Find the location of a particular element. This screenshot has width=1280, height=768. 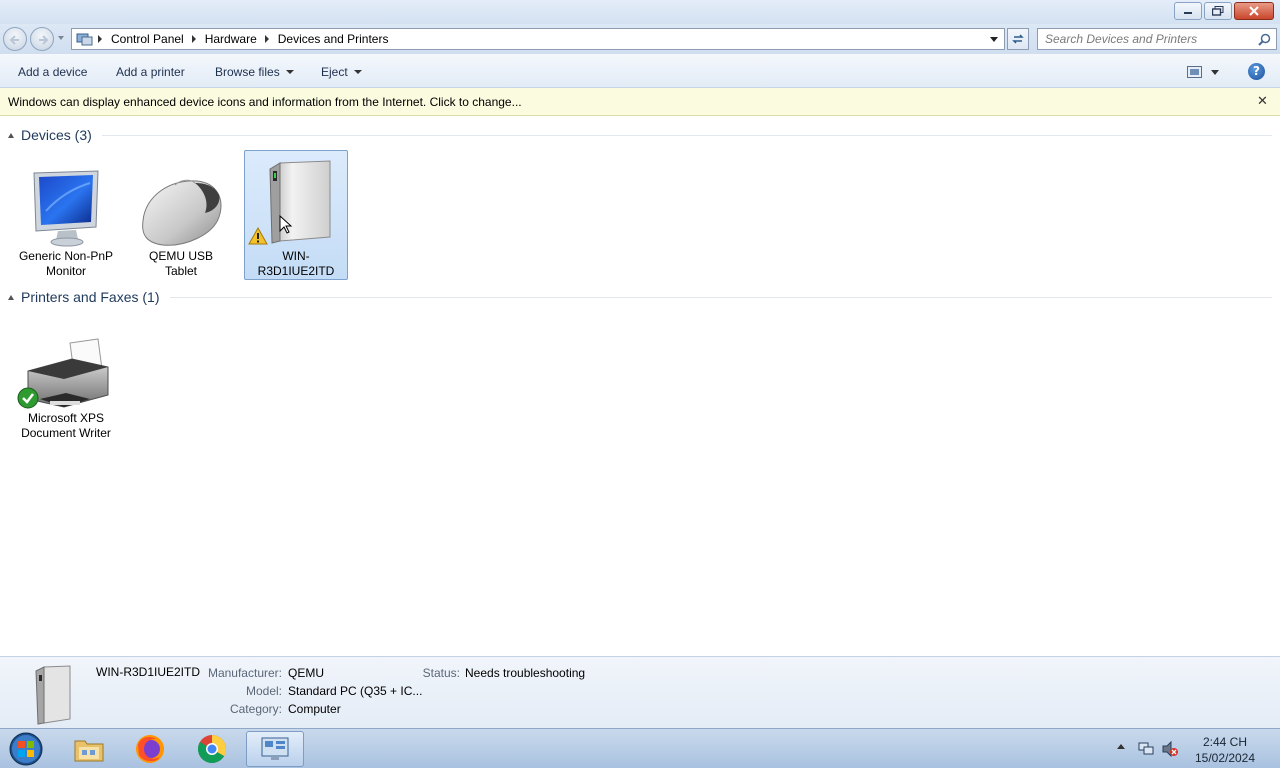

eject-button: Eject is located at coordinates (341, 72).